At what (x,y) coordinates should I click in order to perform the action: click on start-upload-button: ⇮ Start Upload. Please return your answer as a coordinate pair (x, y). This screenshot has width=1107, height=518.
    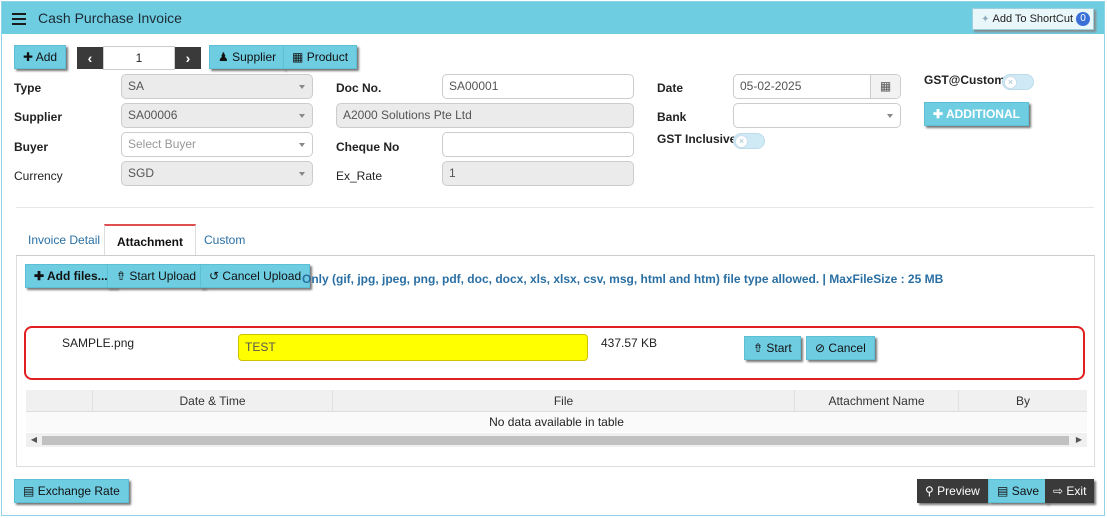
    Looking at the image, I should click on (156, 276).